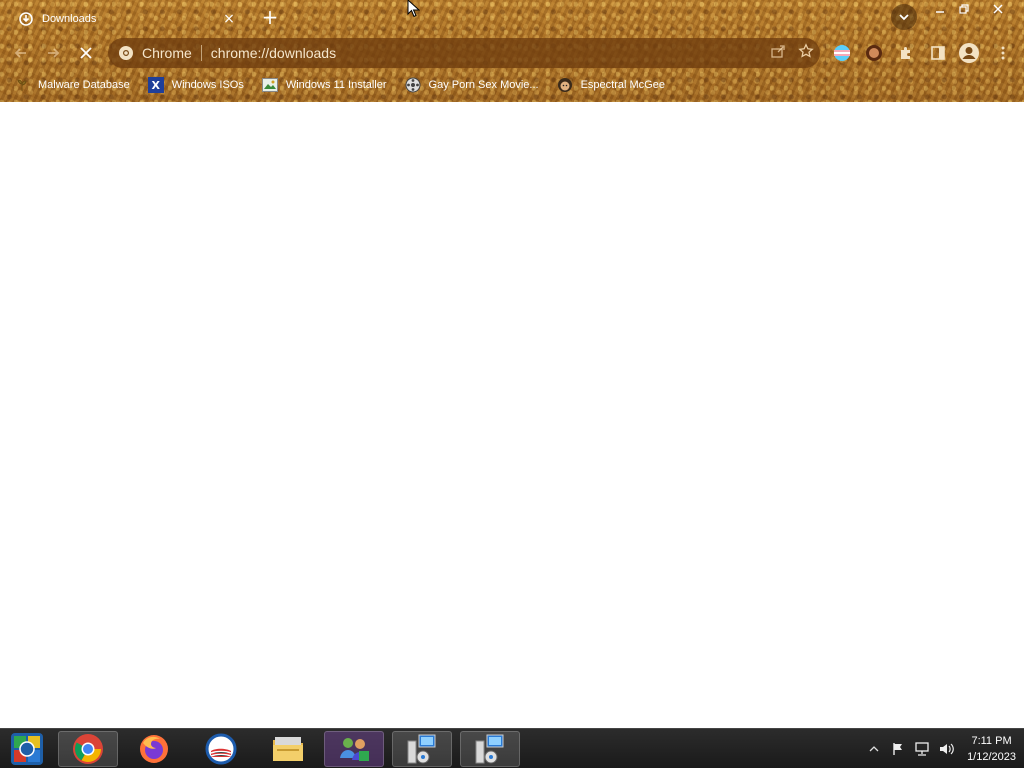  I want to click on extension-avatar-icon, so click(874, 53).